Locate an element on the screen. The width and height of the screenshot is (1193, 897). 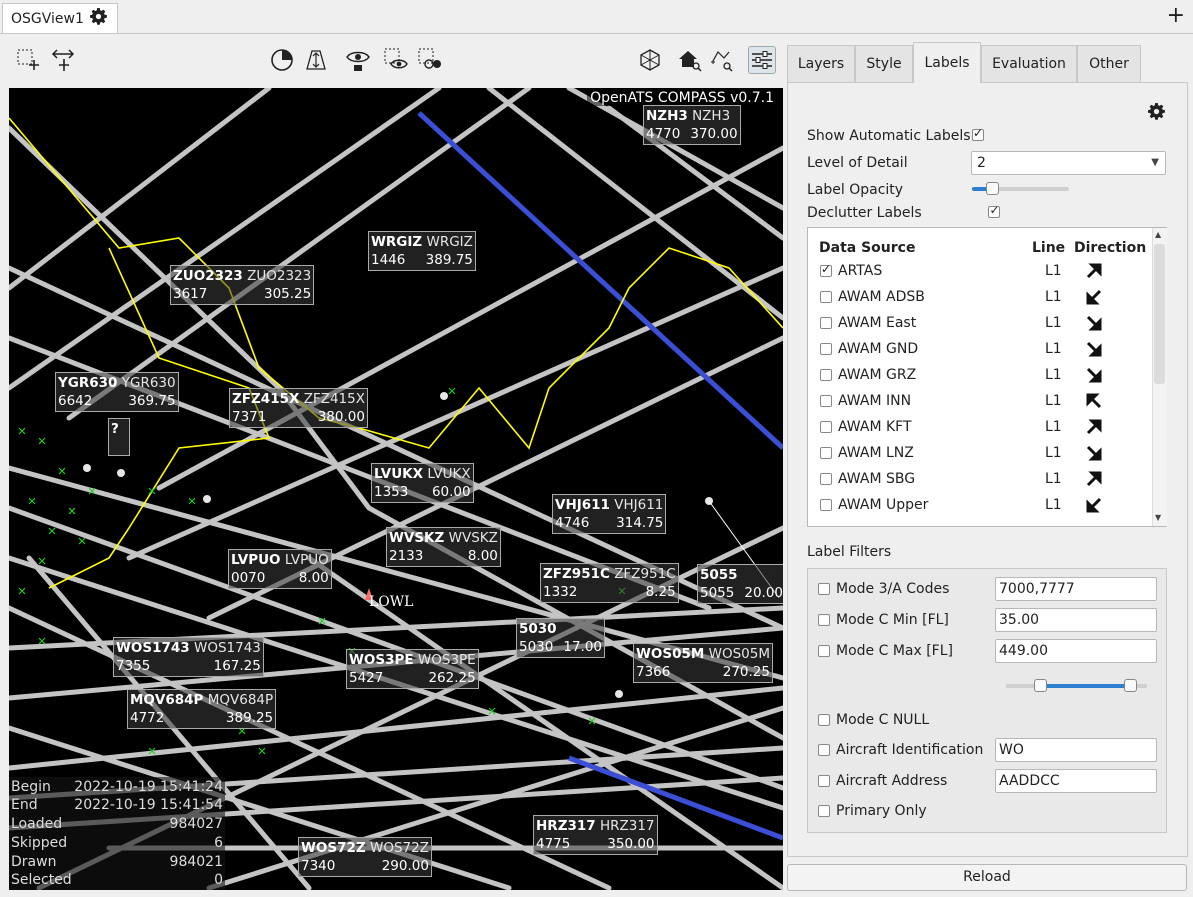
home-zoom-icon is located at coordinates (690, 60).